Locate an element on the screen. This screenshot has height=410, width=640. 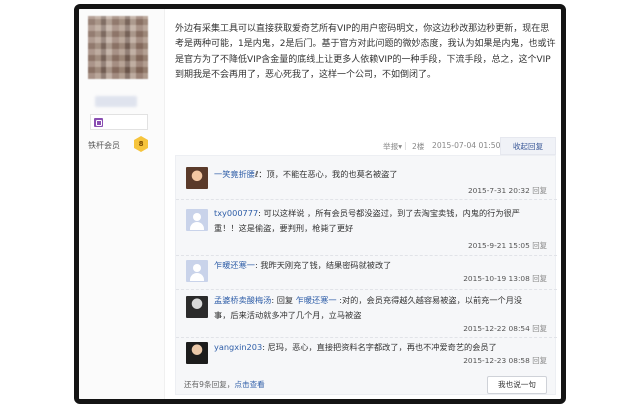
more-replies-text: 还有9条回复， is located at coordinates (209, 384).